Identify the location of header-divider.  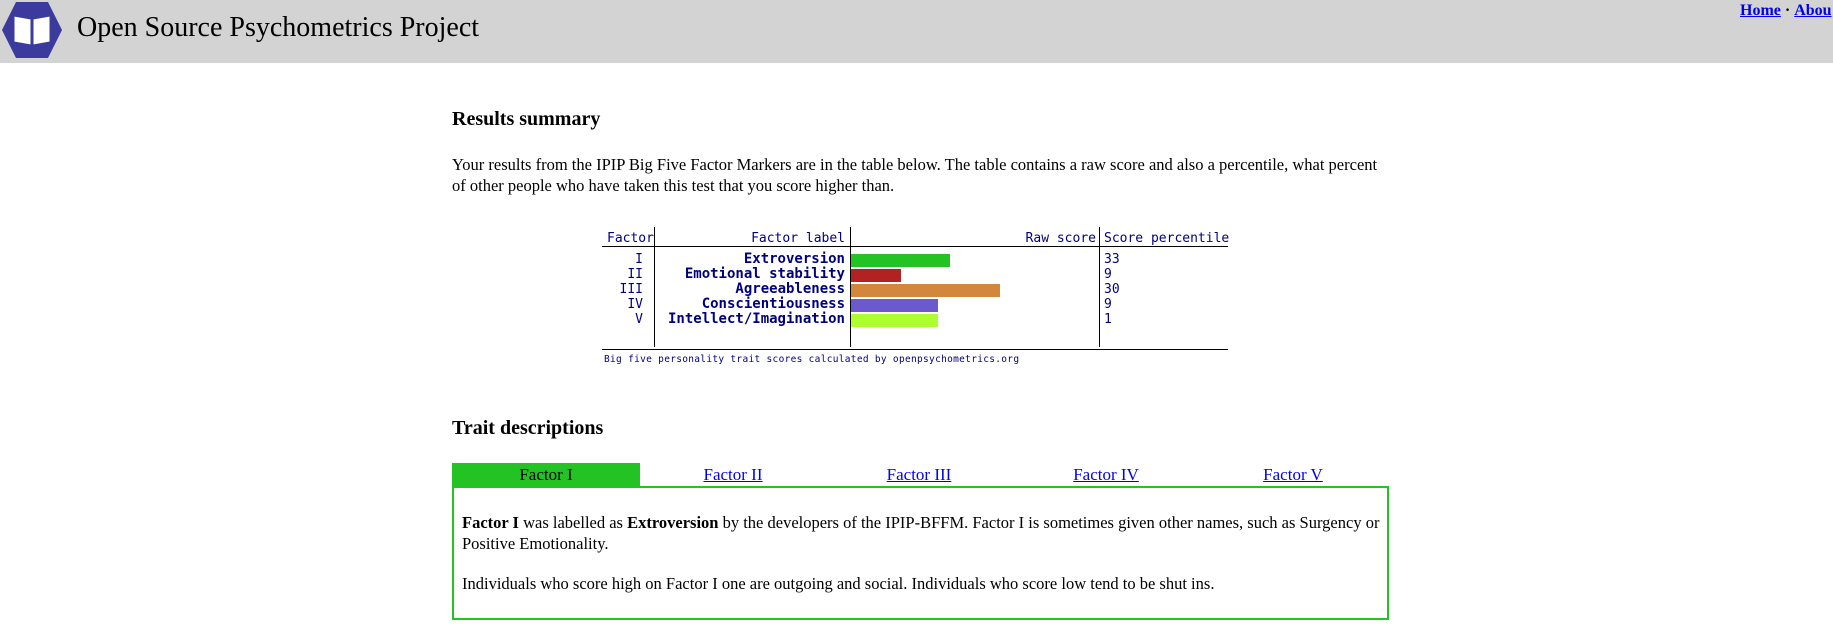
(915, 246).